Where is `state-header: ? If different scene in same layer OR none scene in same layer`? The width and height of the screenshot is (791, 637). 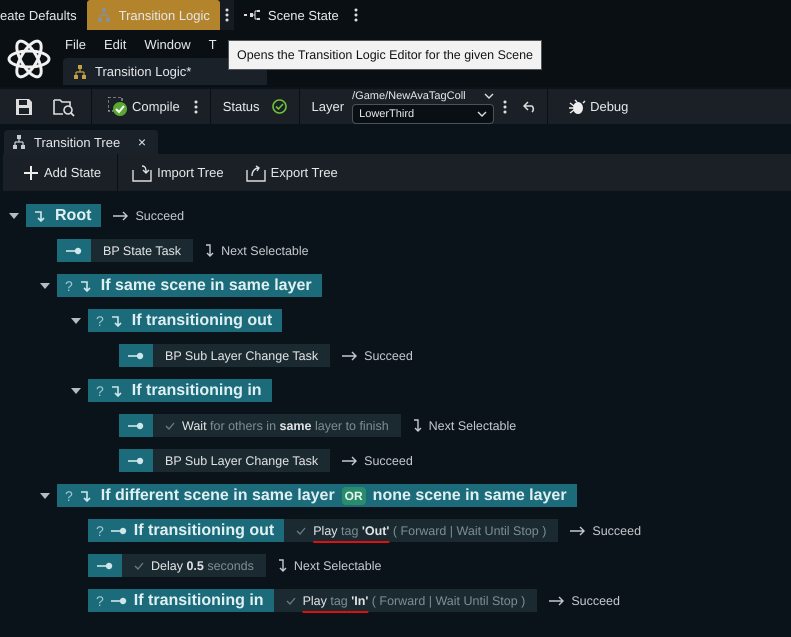 state-header: ? If different scene in same layer OR none scene in same layer is located at coordinates (317, 495).